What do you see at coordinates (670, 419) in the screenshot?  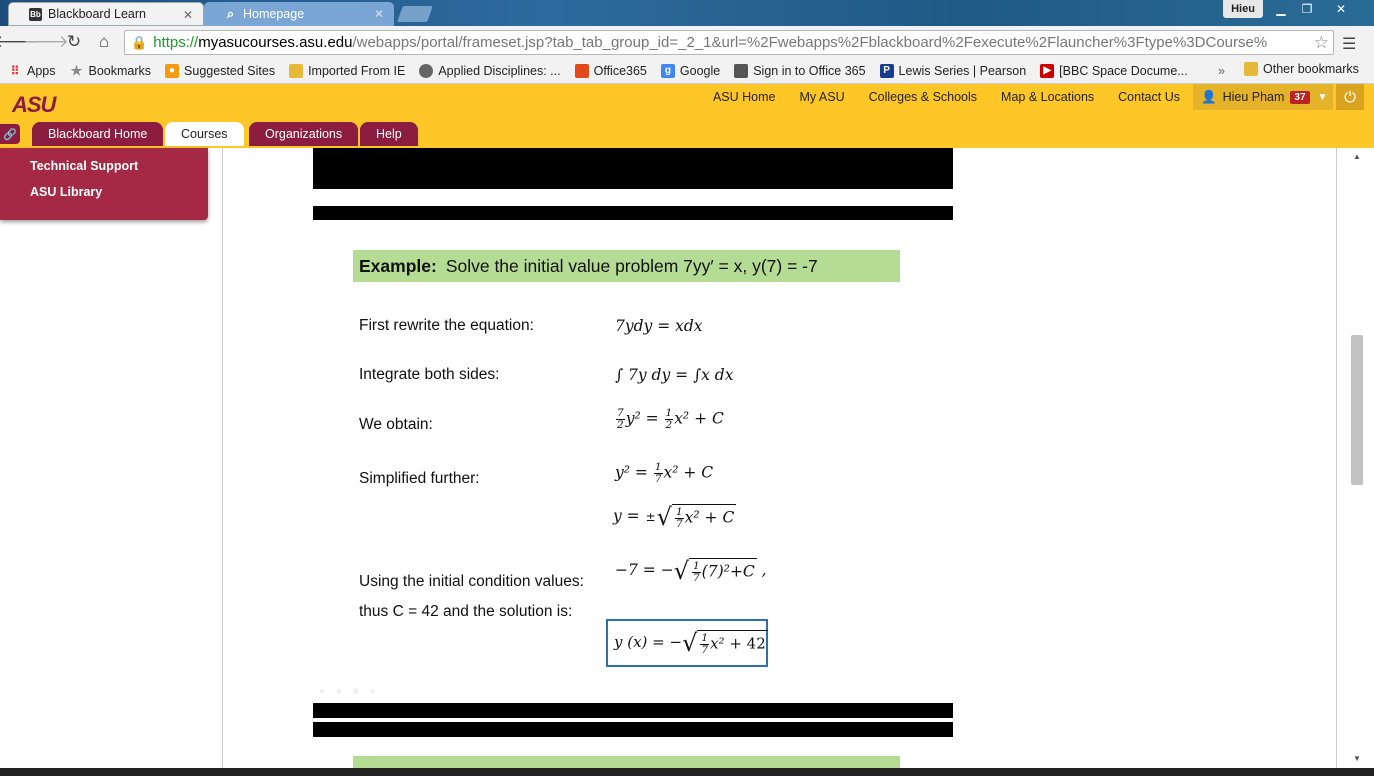 I see `math-obtain: 7 2 y² = 1 2 x² + C` at bounding box center [670, 419].